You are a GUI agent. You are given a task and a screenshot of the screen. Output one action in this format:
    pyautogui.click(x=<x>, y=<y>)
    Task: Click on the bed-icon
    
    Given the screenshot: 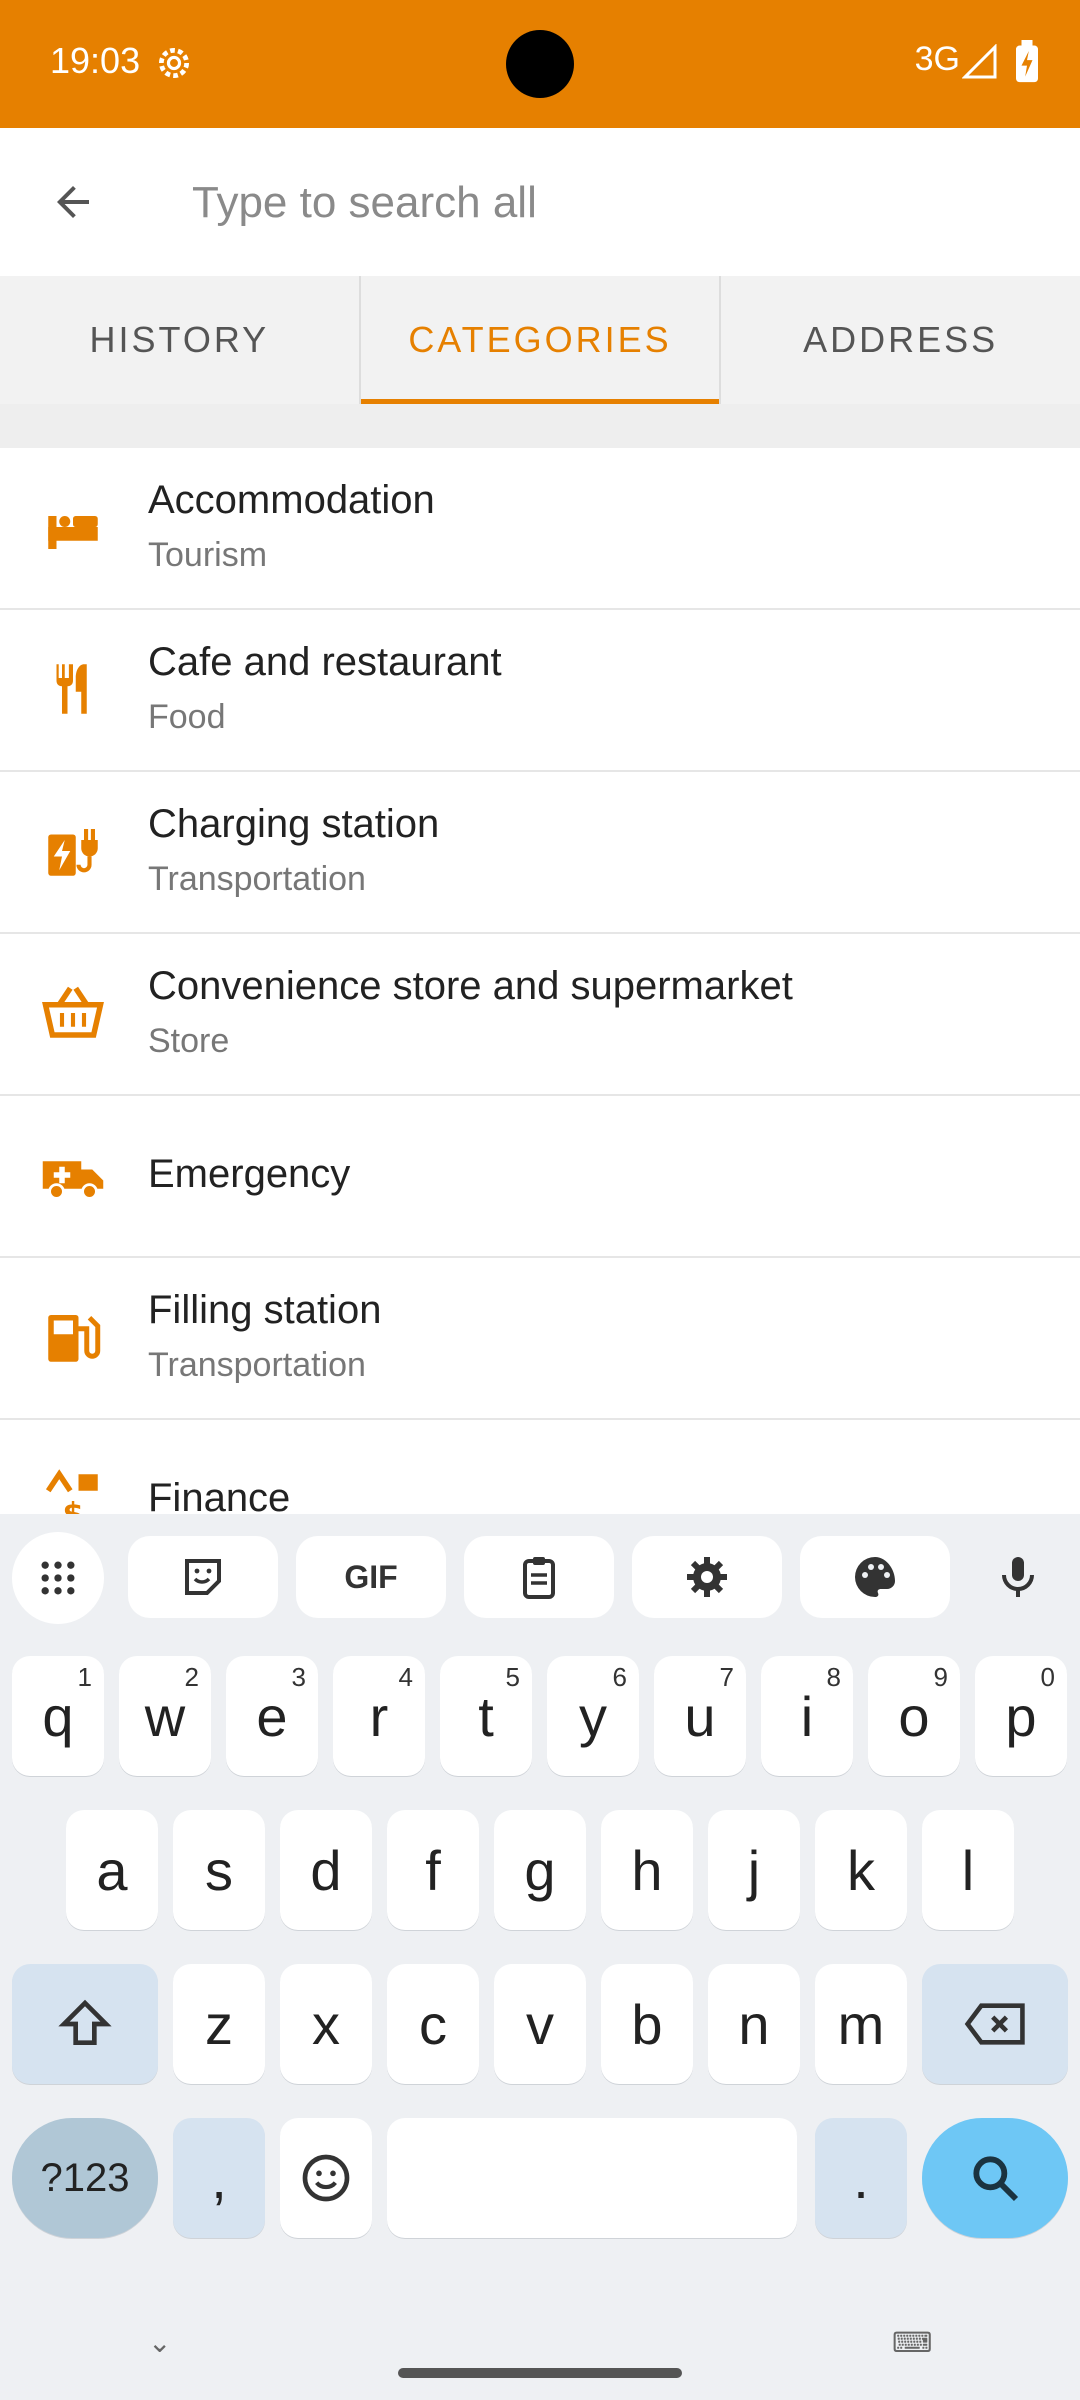 What is the action you would take?
    pyautogui.click(x=73, y=532)
    